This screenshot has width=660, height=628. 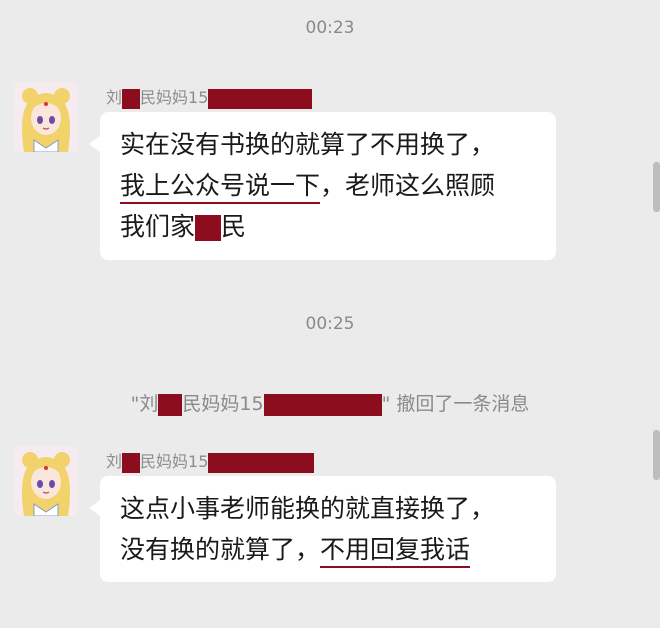 I want to click on message-text-fragment: 没有换的就算了，, so click(x=220, y=549).